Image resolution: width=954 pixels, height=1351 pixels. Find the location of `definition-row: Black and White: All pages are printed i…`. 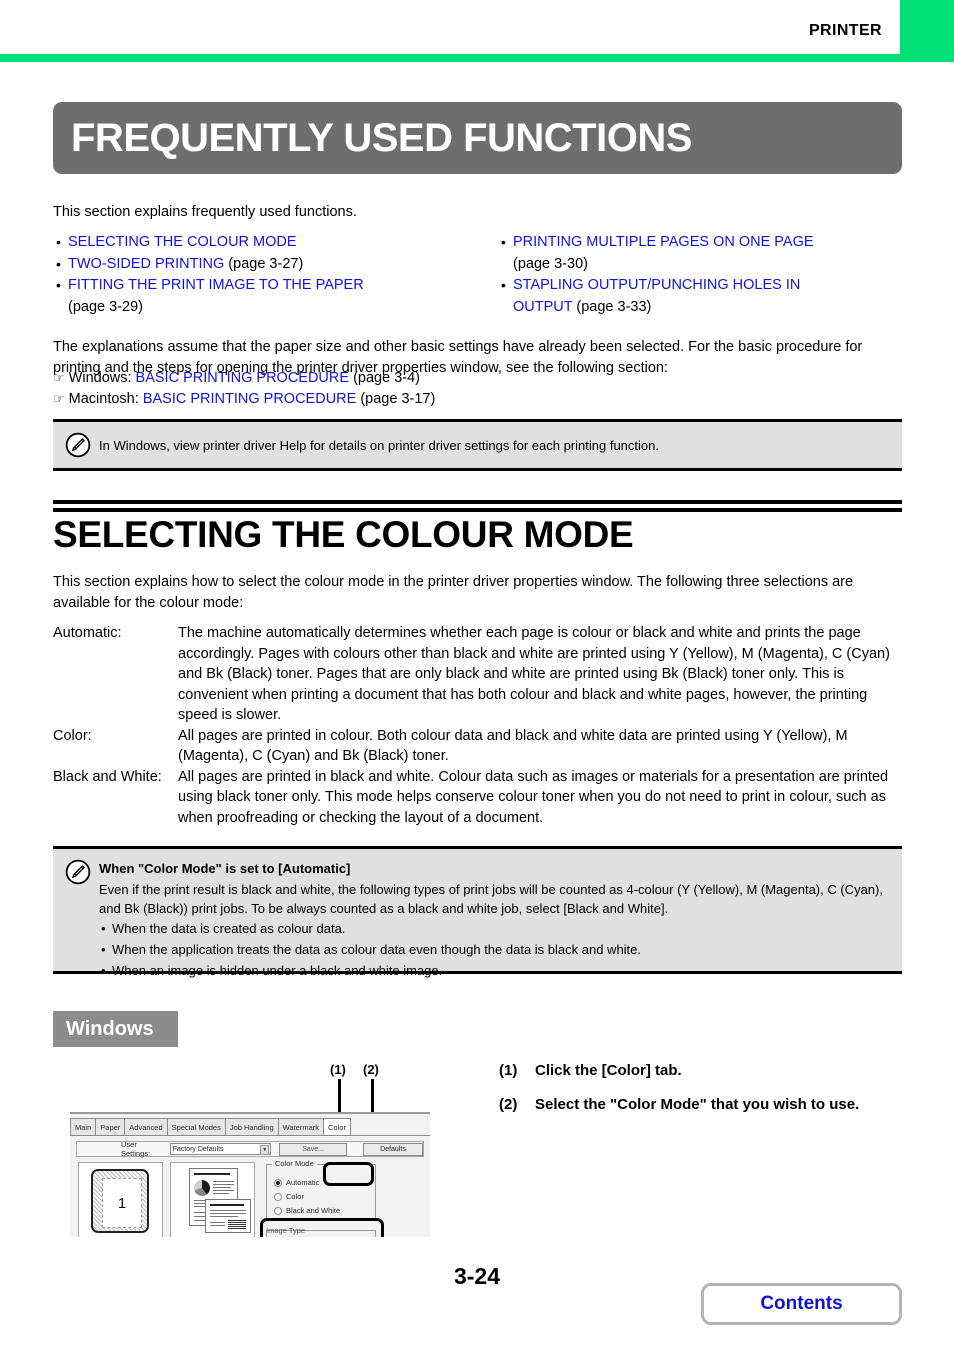

definition-row: Black and White: All pages are printed i… is located at coordinates (479, 798).